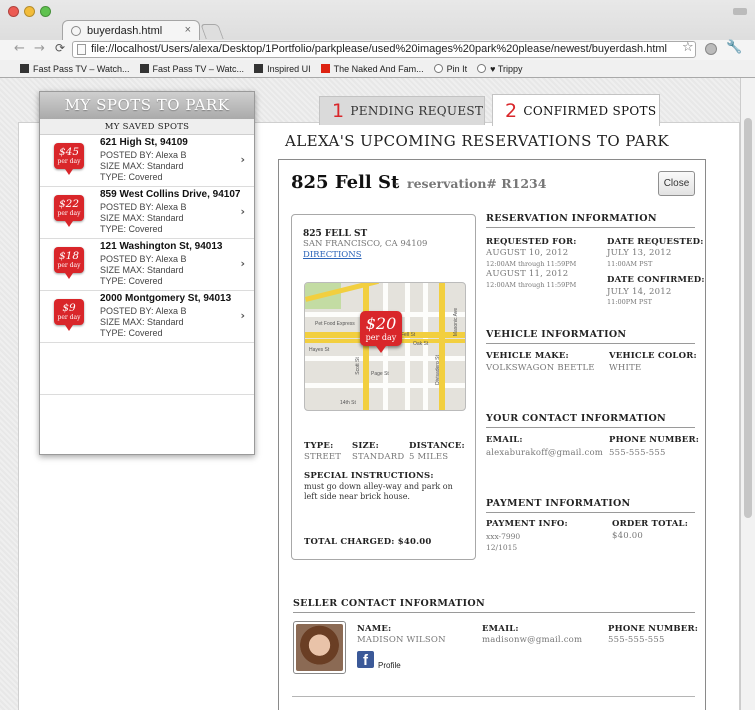  I want to click on date-requested-label: DATE REQUESTED:, so click(655, 242).